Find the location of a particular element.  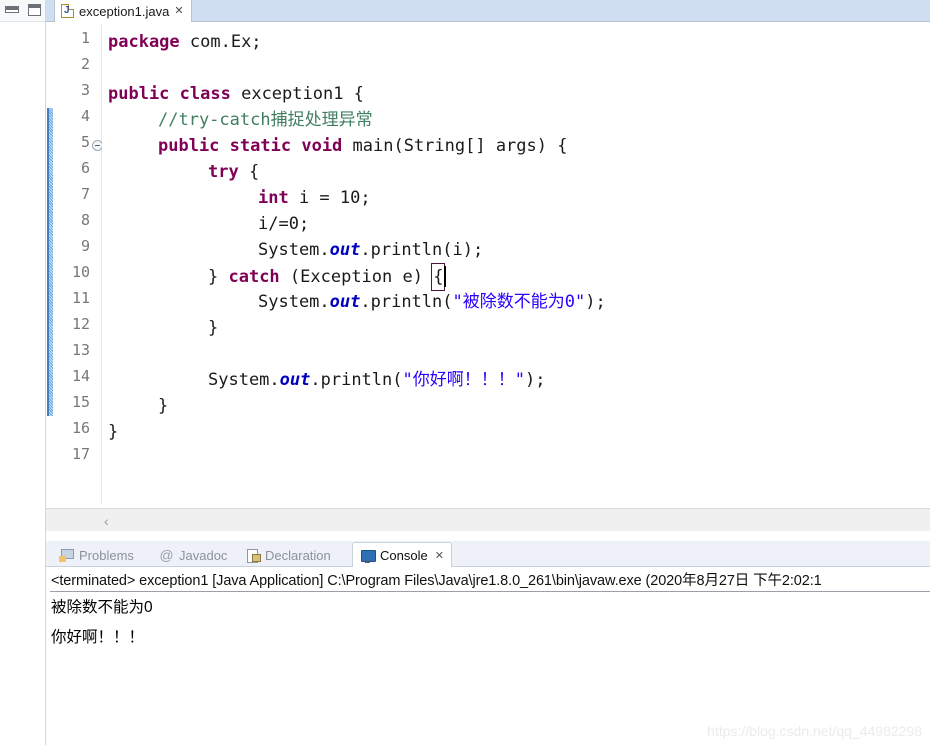

line-number: 2 is located at coordinates (85, 64).